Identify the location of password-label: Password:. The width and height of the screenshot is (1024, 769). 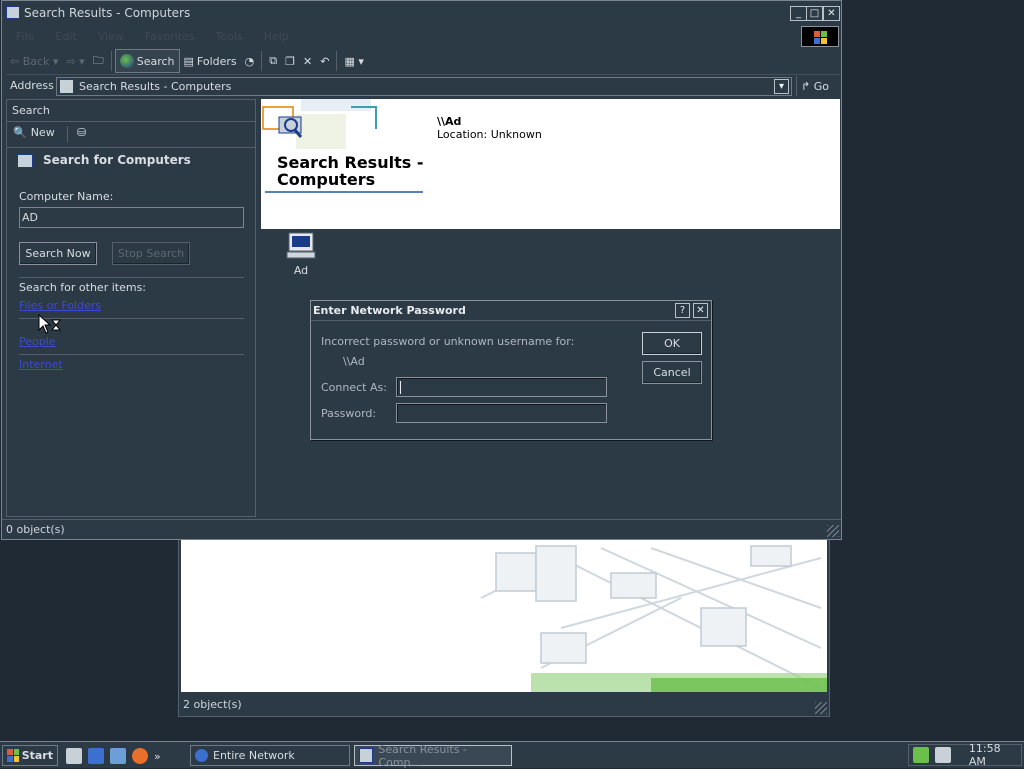
(349, 413).